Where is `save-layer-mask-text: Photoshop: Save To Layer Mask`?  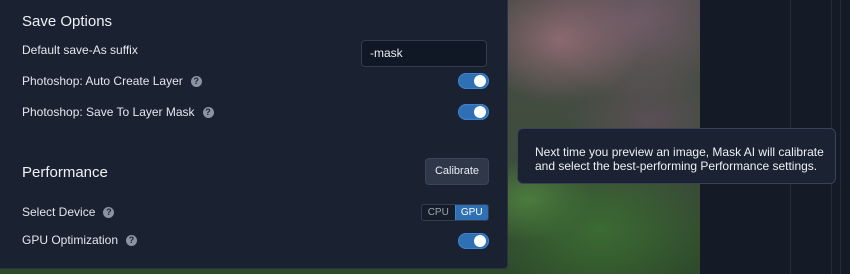
save-layer-mask-text: Photoshop: Save To Layer Mask is located at coordinates (108, 112).